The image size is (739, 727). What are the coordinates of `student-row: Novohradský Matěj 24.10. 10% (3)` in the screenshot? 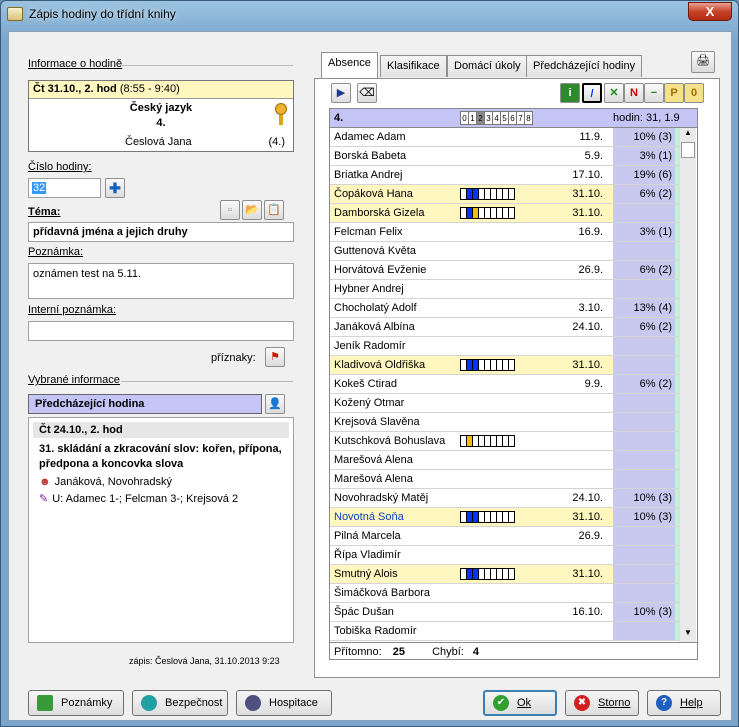 It's located at (504, 498).